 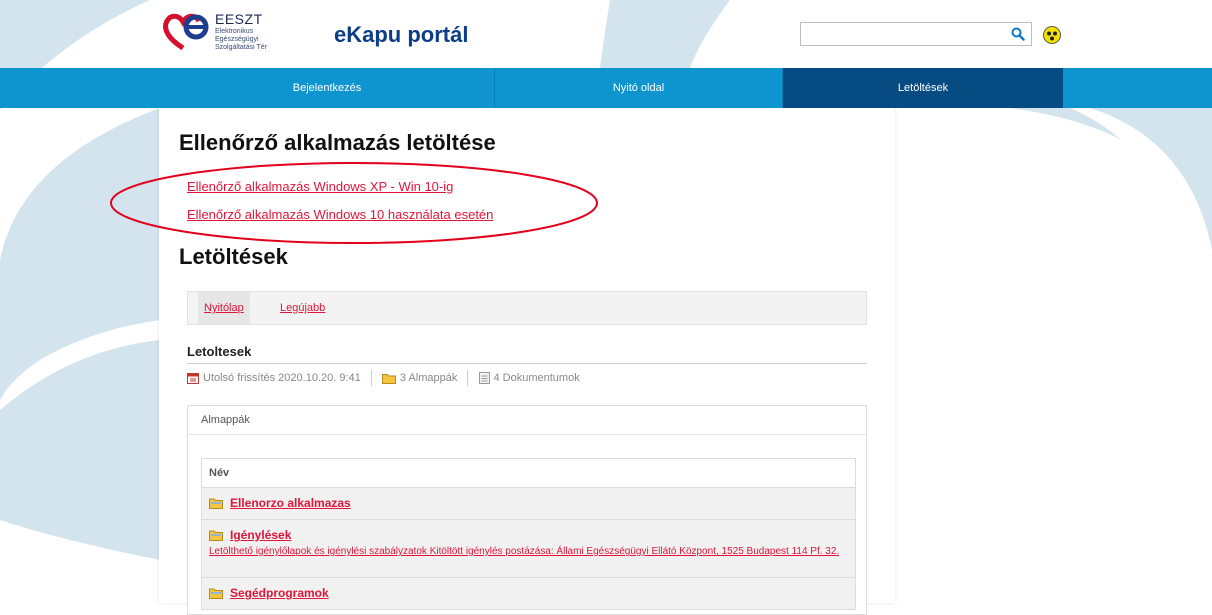 I want to click on nav-item-downloads: Letöltések, so click(x=923, y=88).